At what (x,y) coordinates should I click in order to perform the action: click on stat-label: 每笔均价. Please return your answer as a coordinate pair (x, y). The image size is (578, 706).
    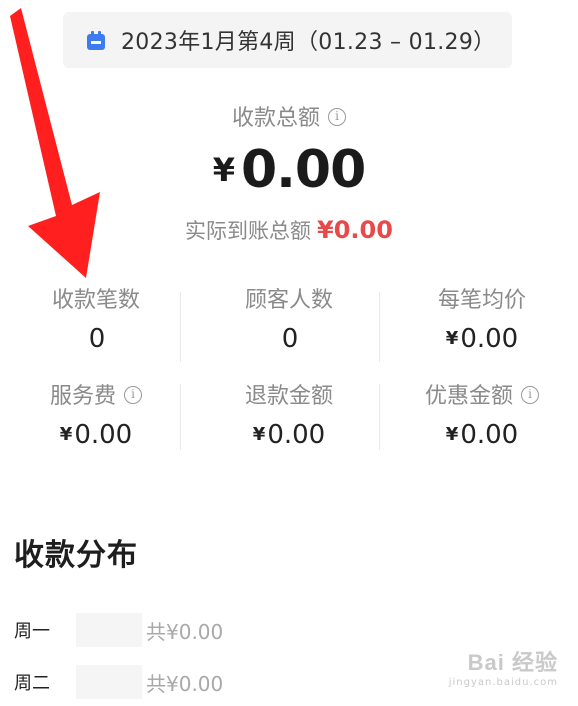
    Looking at the image, I should click on (481, 300).